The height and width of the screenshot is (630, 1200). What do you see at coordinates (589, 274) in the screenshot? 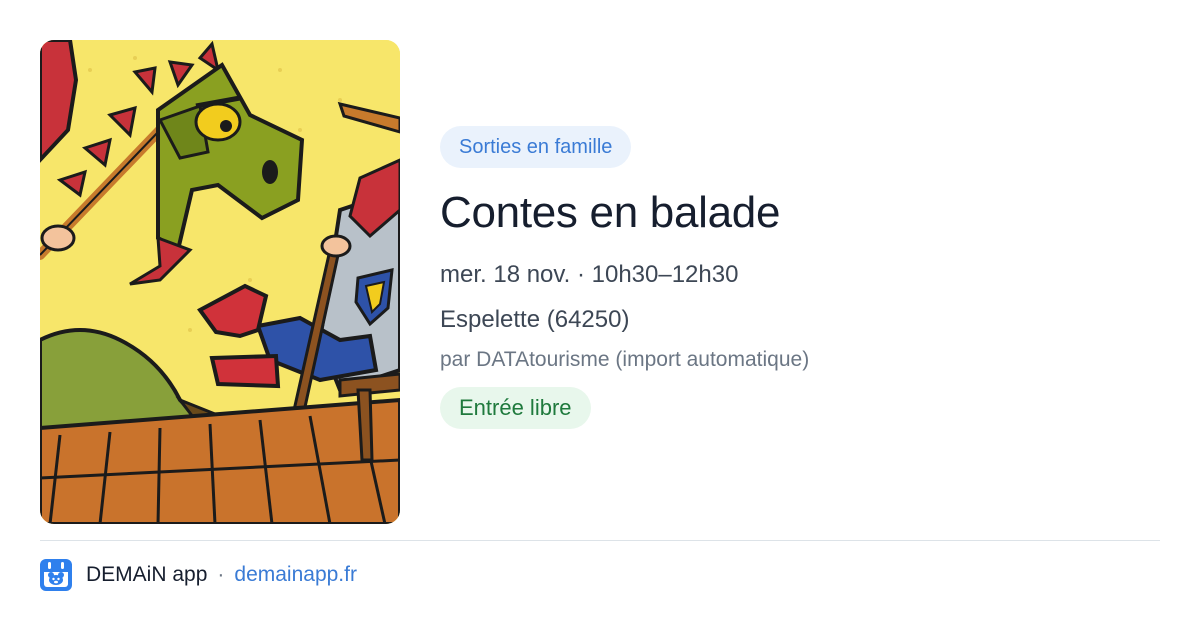
I see `event-datetime: mer. 18 nov. · 10h30–12h30` at bounding box center [589, 274].